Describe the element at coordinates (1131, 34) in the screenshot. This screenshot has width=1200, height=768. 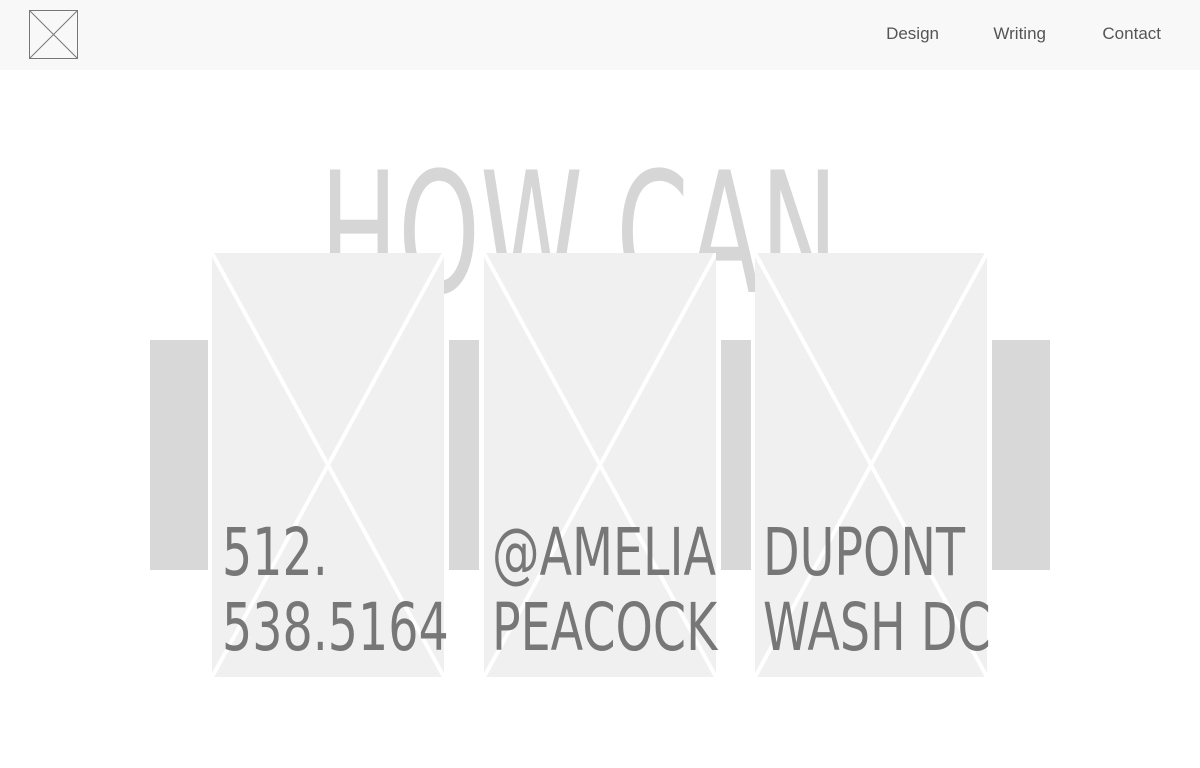
I see `nav-link-contact: Contact` at that location.